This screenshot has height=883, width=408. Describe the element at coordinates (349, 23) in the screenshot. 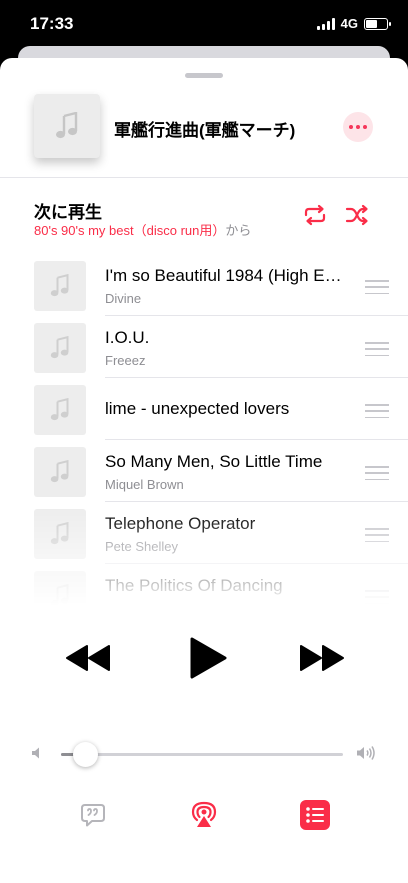

I see `network-label: 4G` at that location.